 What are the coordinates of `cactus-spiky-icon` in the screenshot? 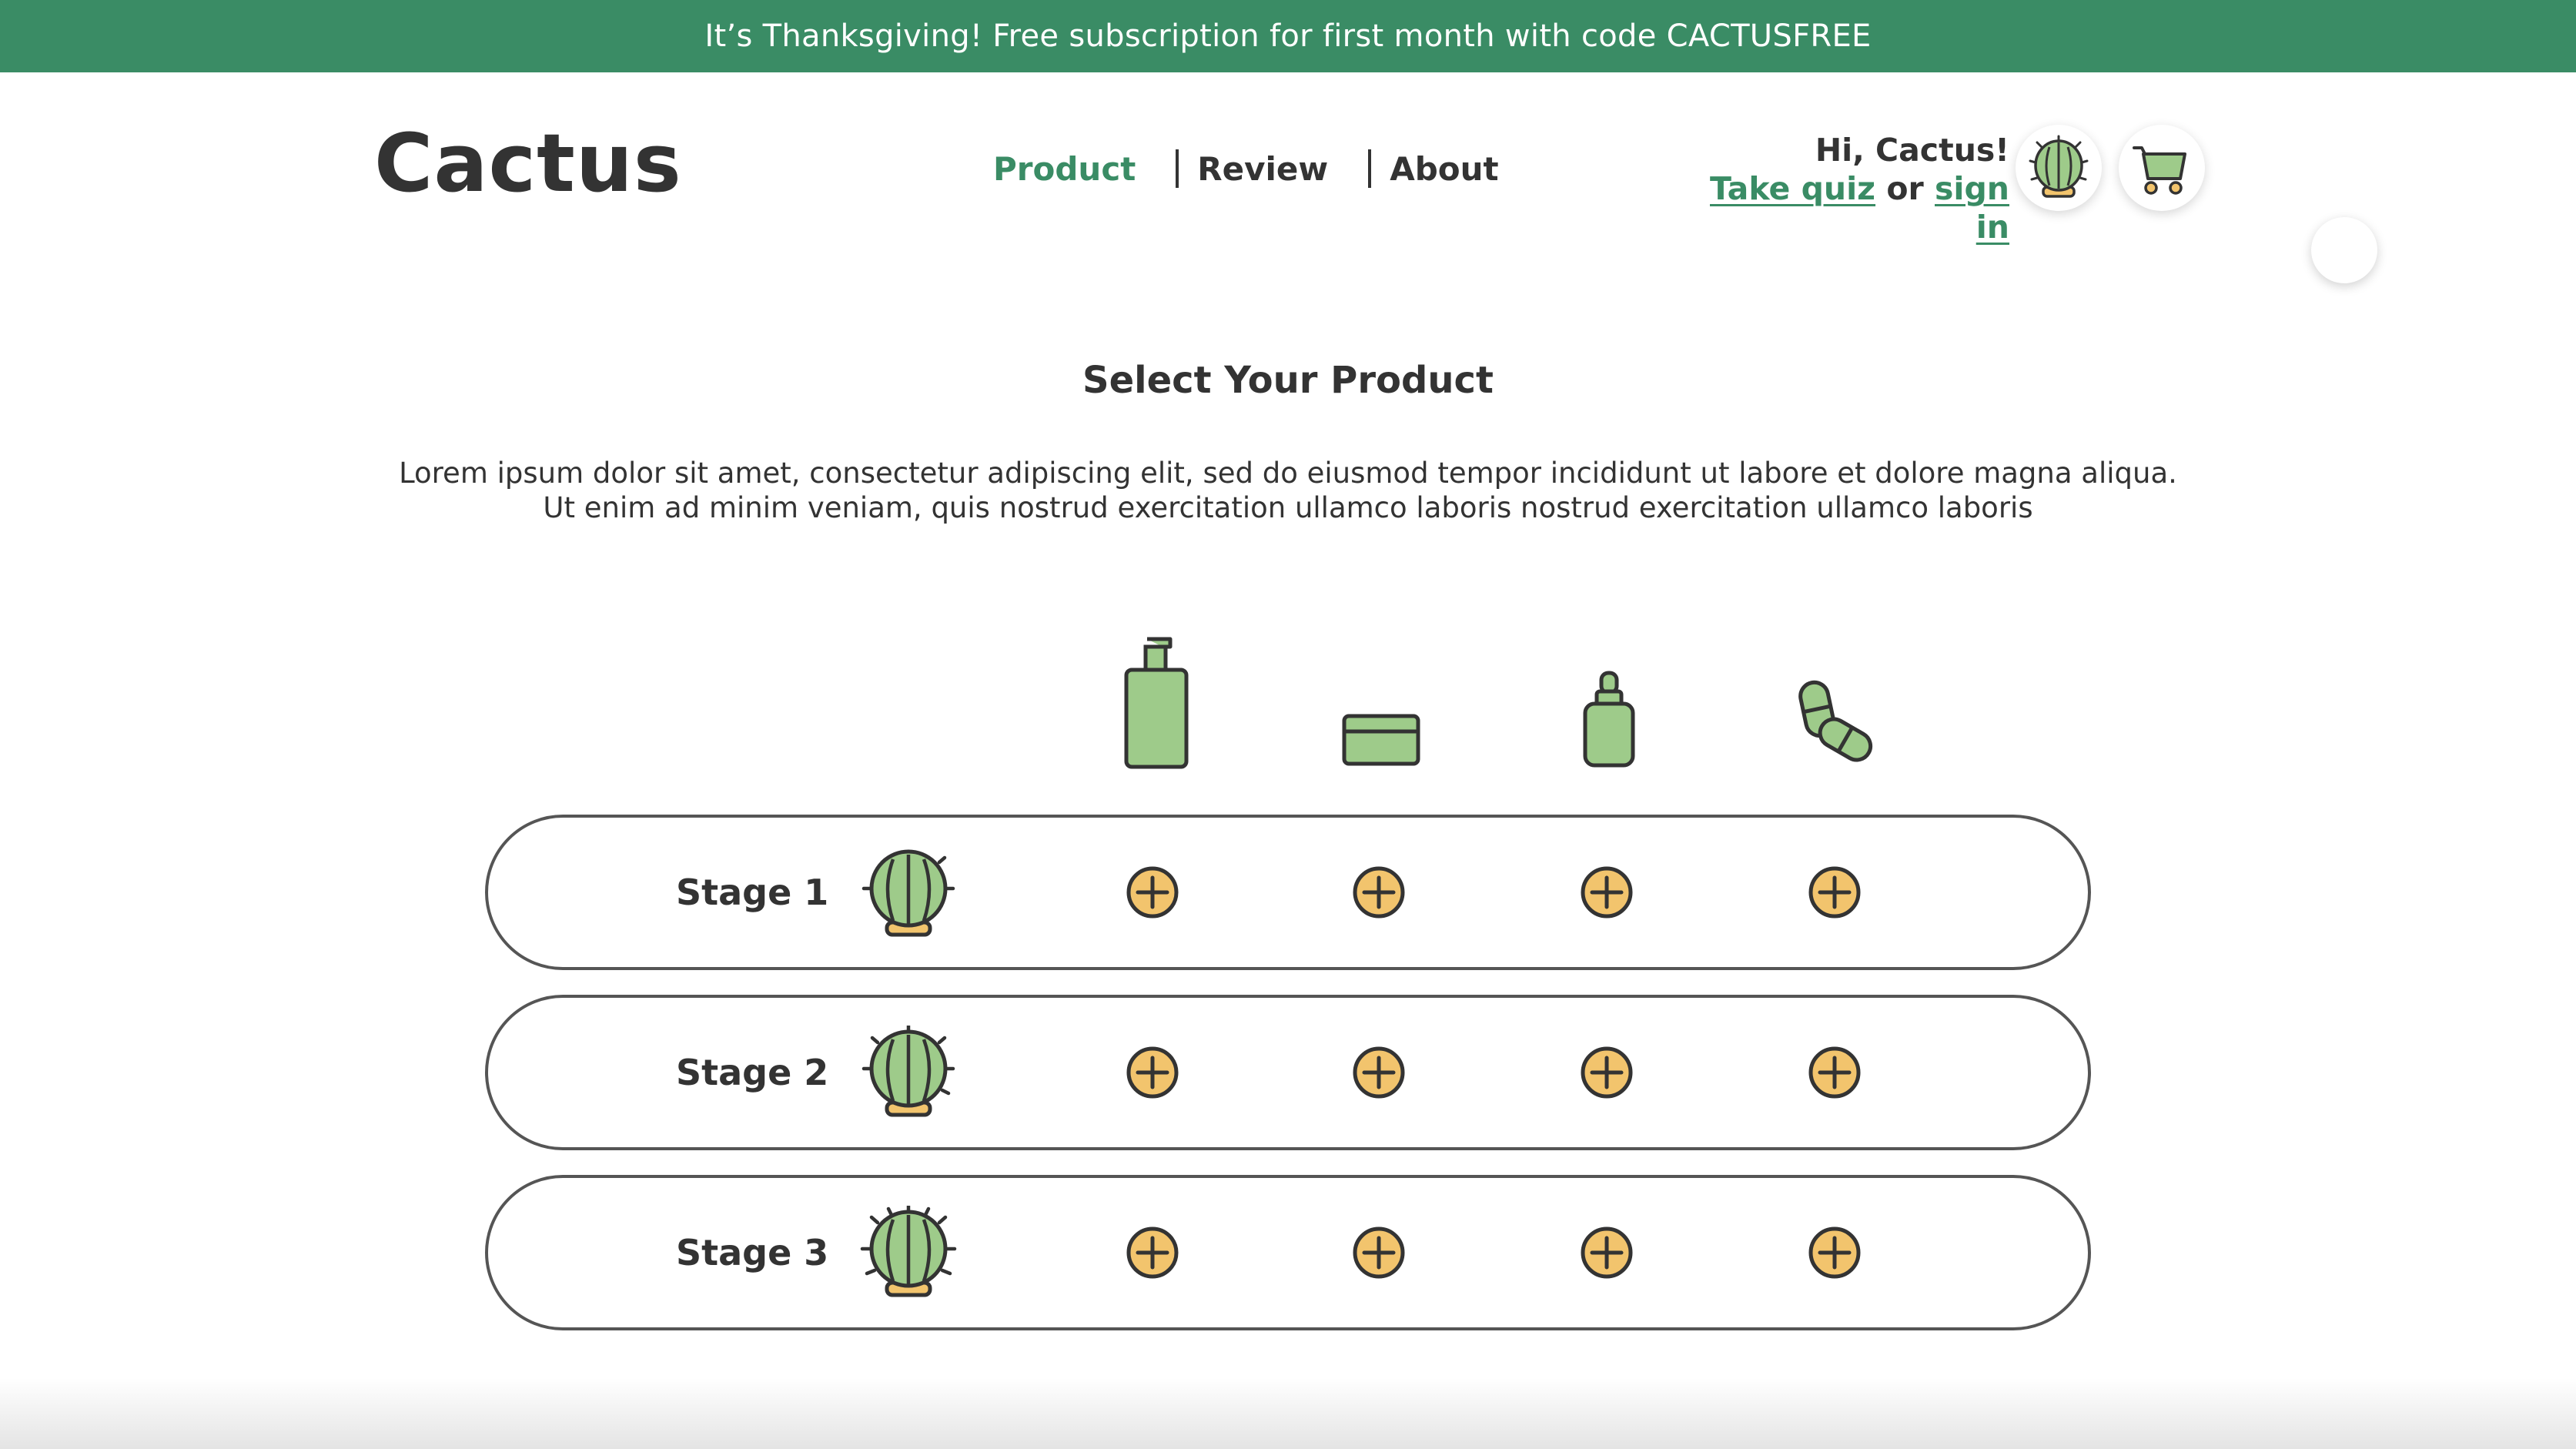 It's located at (908, 1076).